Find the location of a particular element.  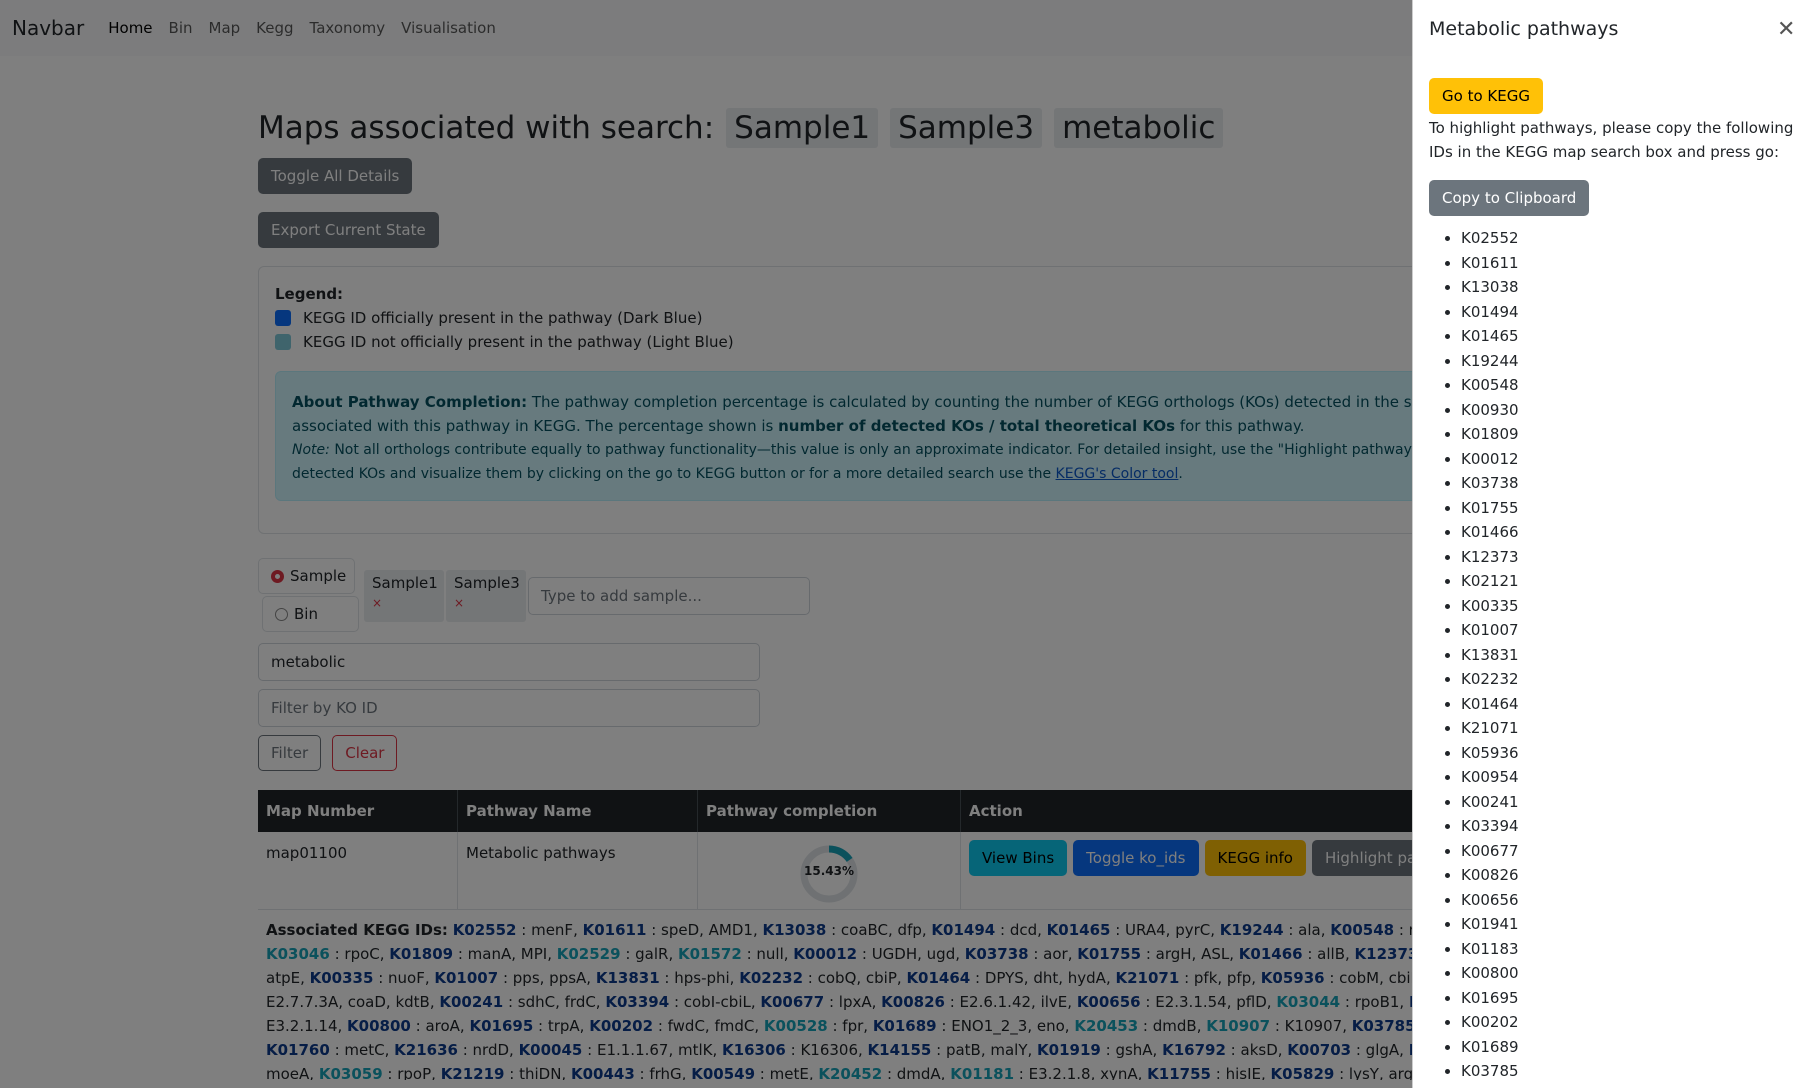

ko-id-item: K21071 is located at coordinates (1490, 728).